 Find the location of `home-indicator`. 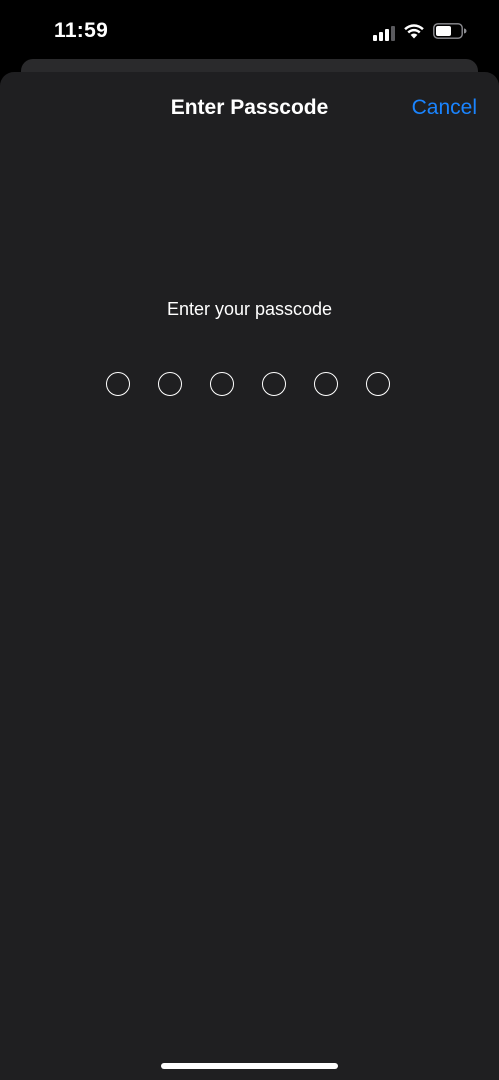

home-indicator is located at coordinates (249, 1066).